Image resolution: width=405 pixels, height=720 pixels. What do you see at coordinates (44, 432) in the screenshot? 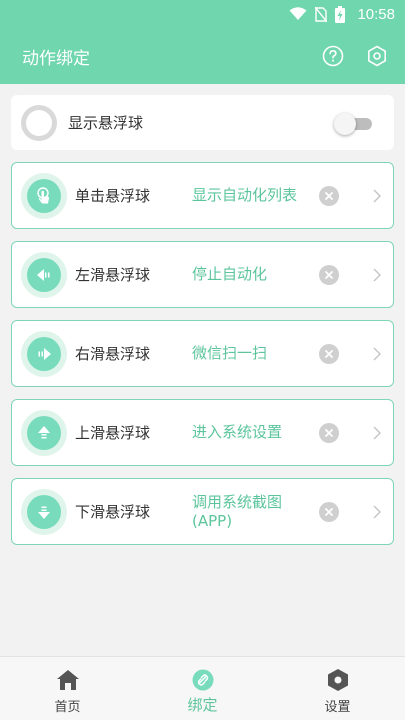
I see `arrow-up-icon` at bounding box center [44, 432].